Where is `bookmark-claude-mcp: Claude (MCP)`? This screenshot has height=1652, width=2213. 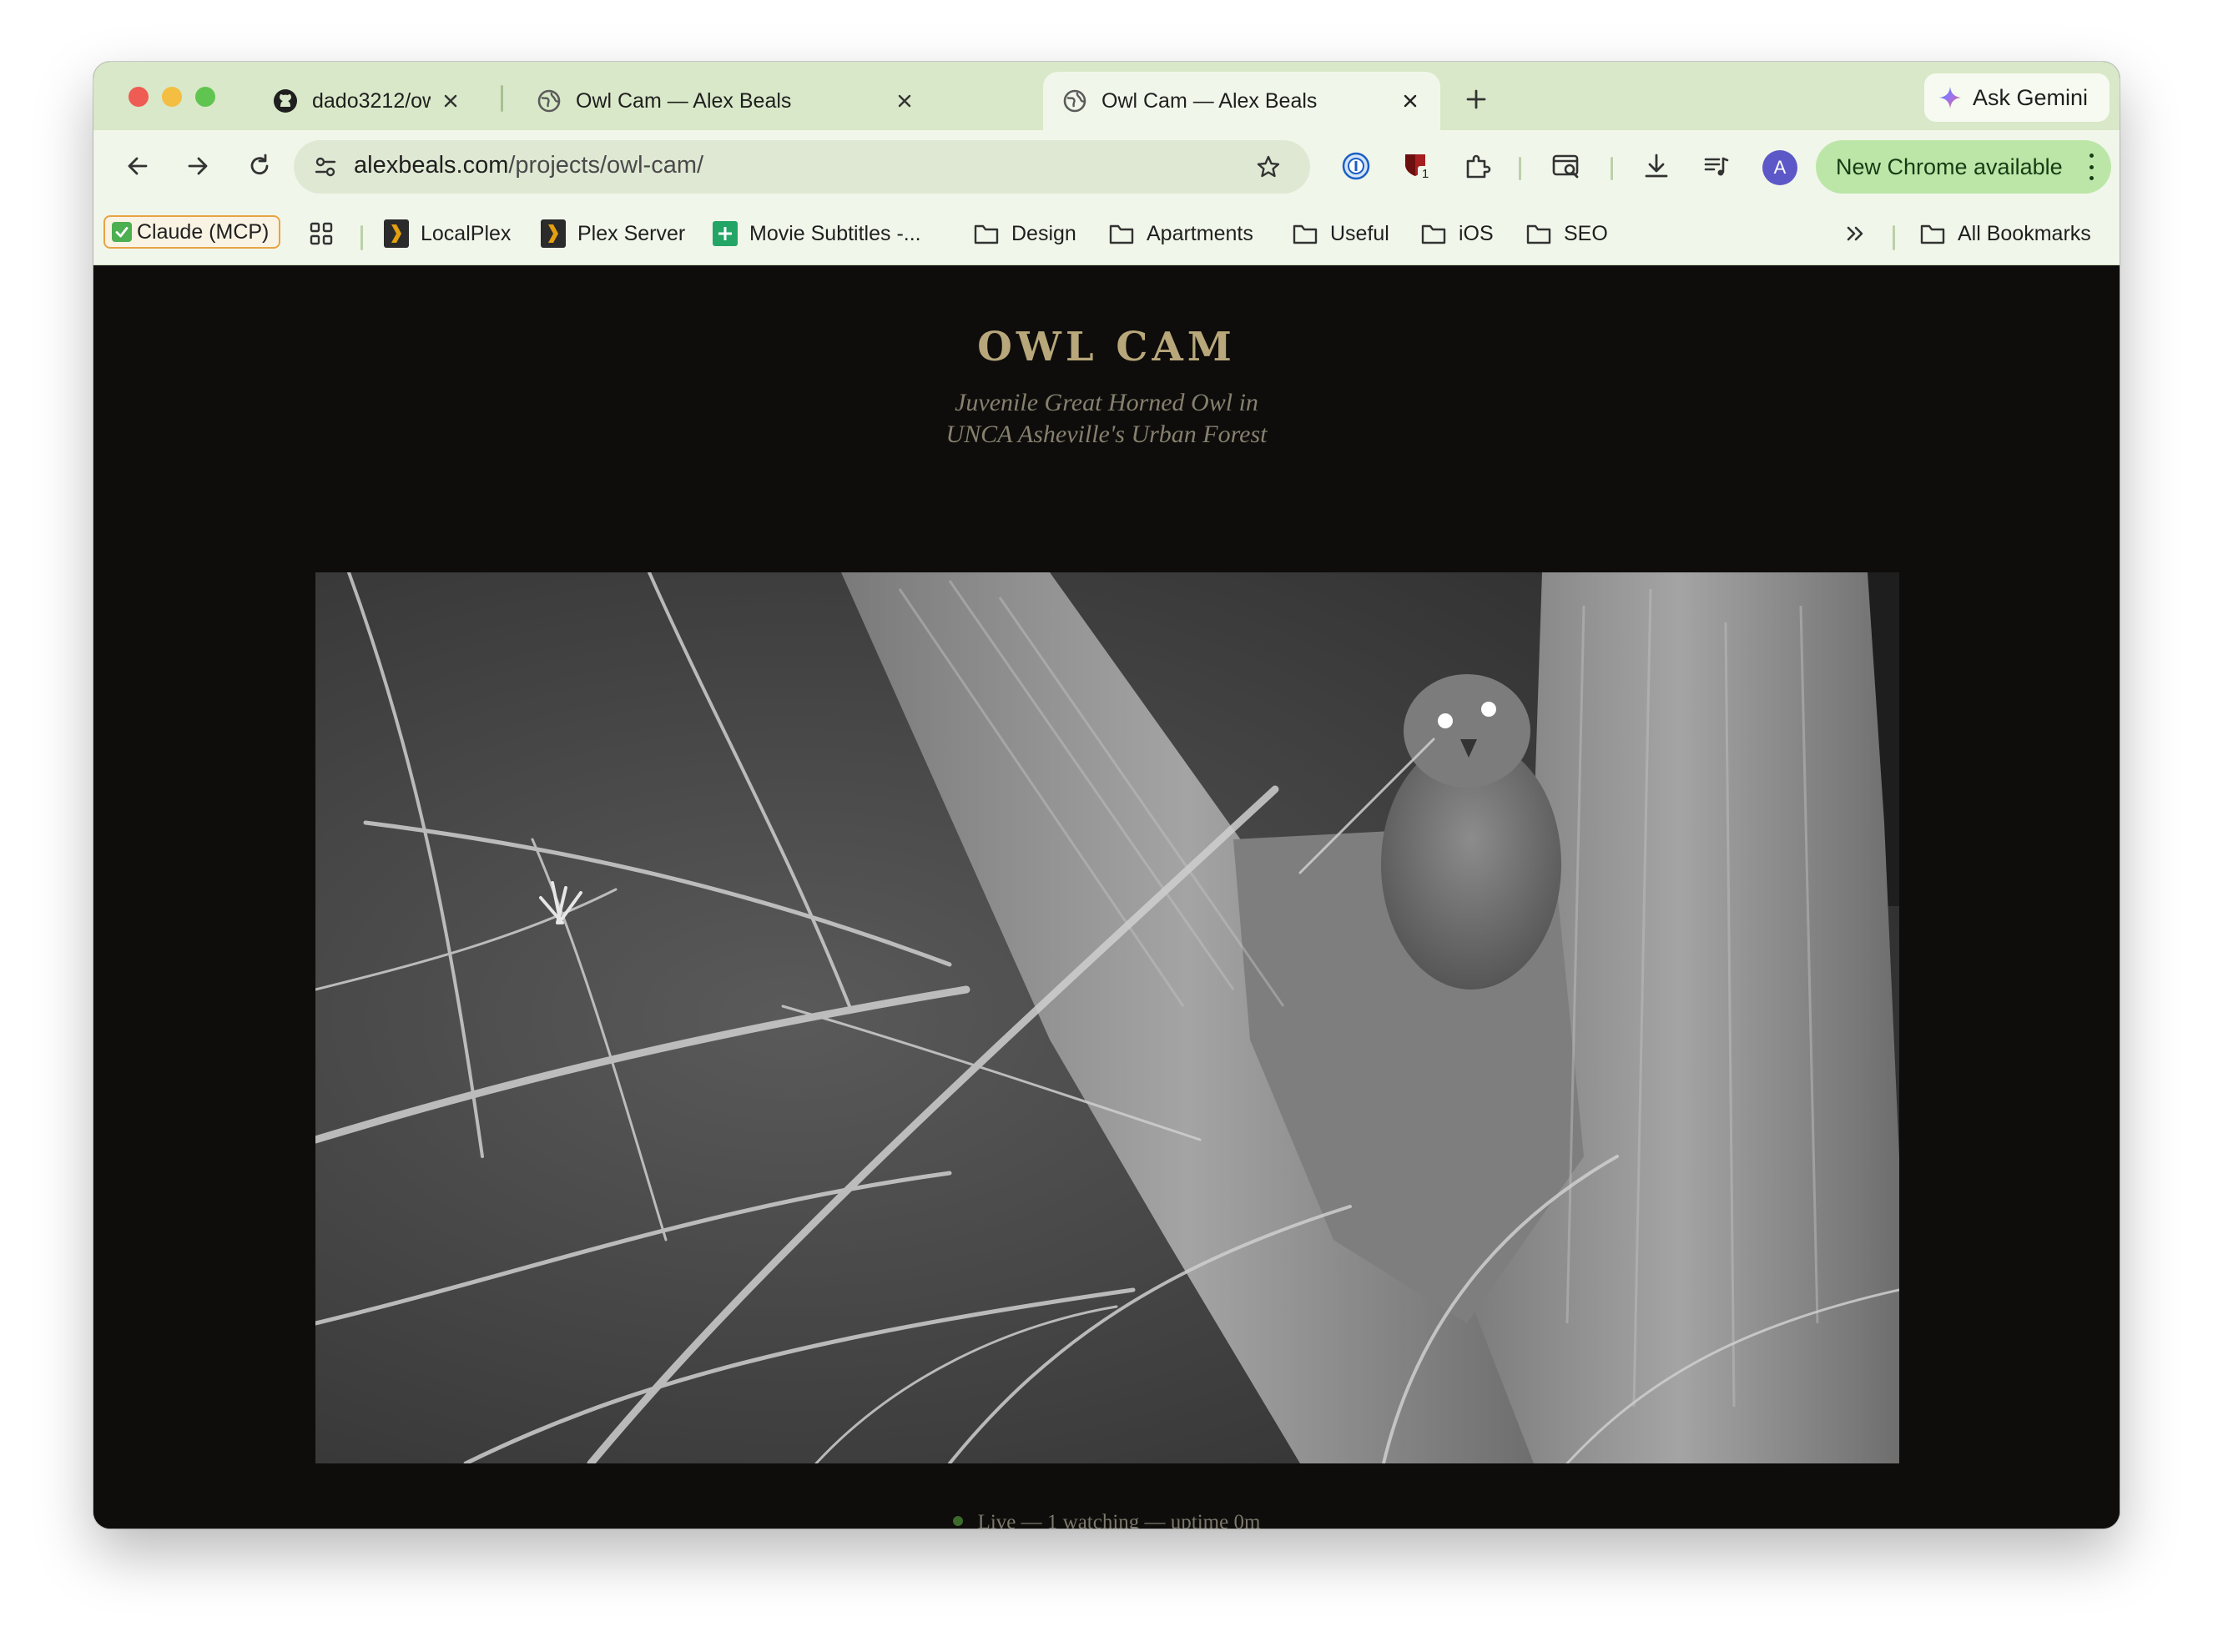
bookmark-claude-mcp: Claude (MCP) is located at coordinates (192, 232).